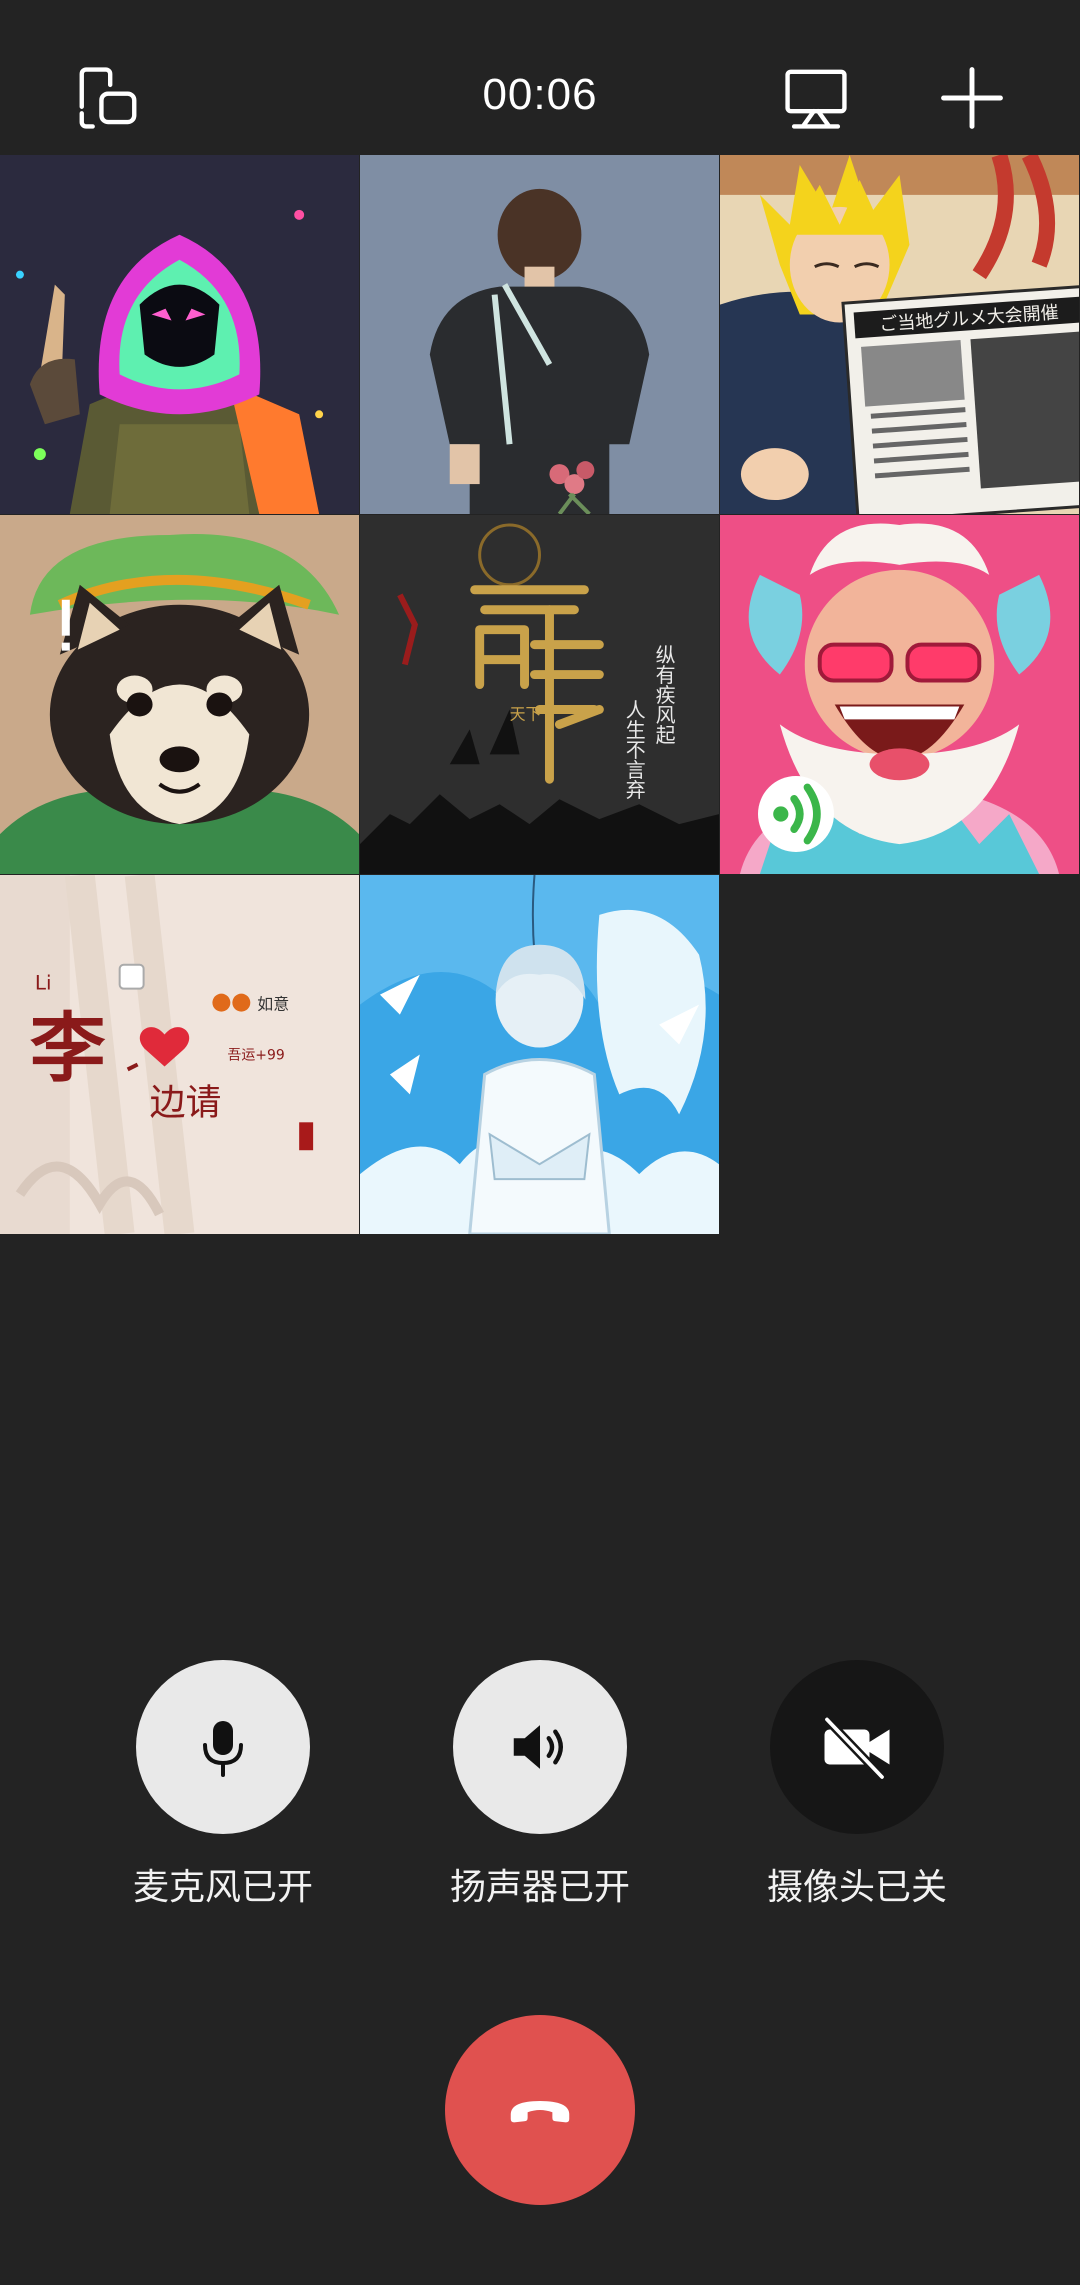  Describe the element at coordinates (634, 749) in the screenshot. I see `poem-line-2: 人生不言弃` at that location.